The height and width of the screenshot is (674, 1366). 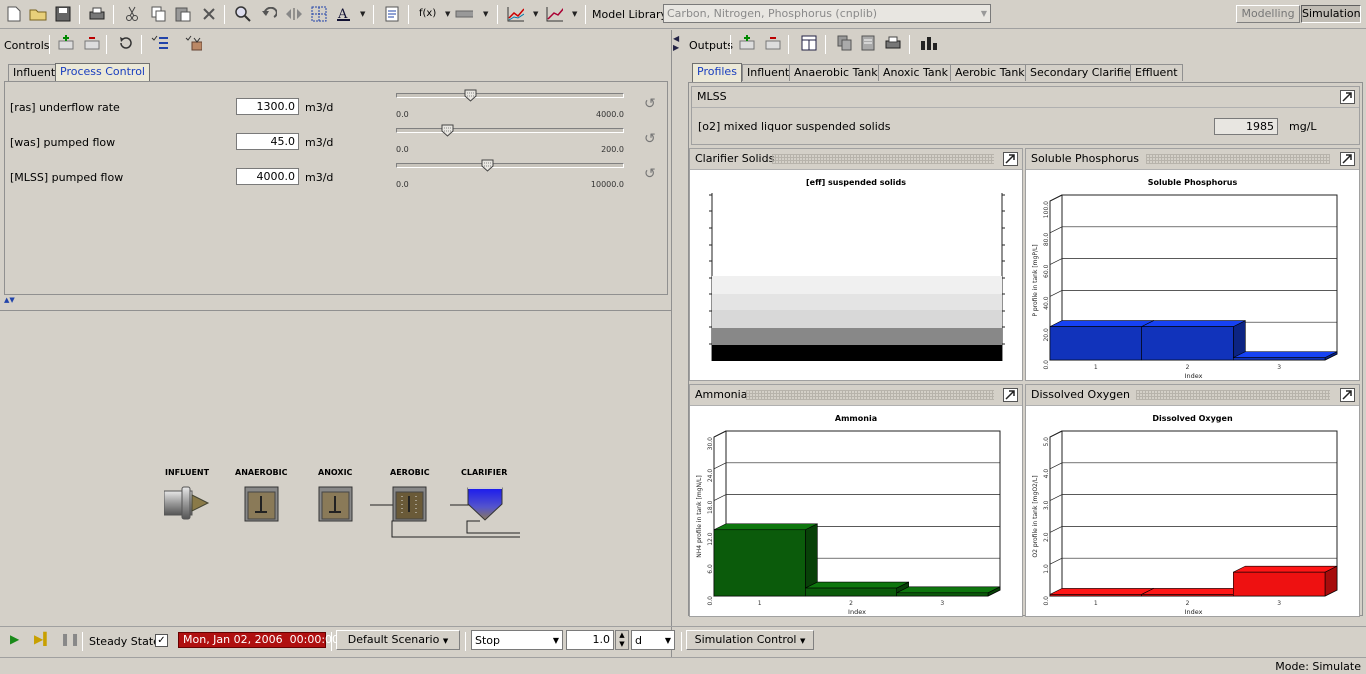 What do you see at coordinates (14, 14) in the screenshot?
I see `new-file-icon` at bounding box center [14, 14].